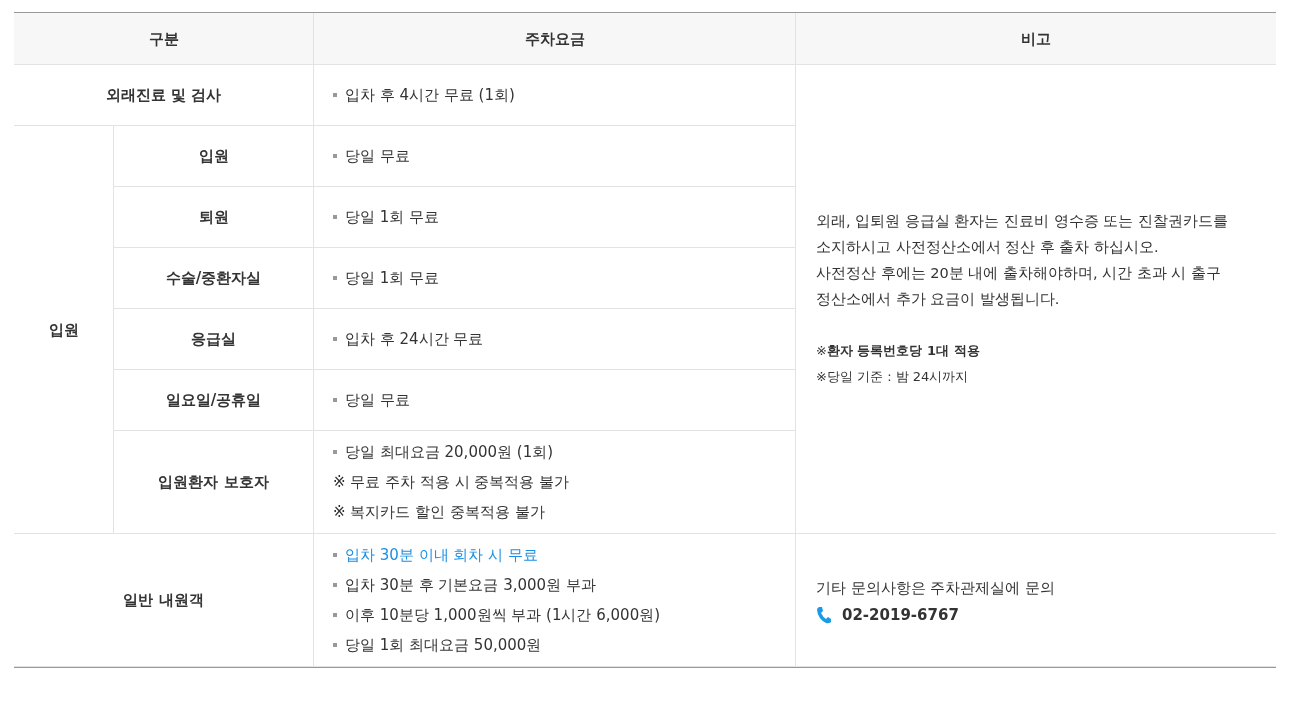 The width and height of the screenshot is (1289, 708). I want to click on column-header: 구분, so click(163, 39).